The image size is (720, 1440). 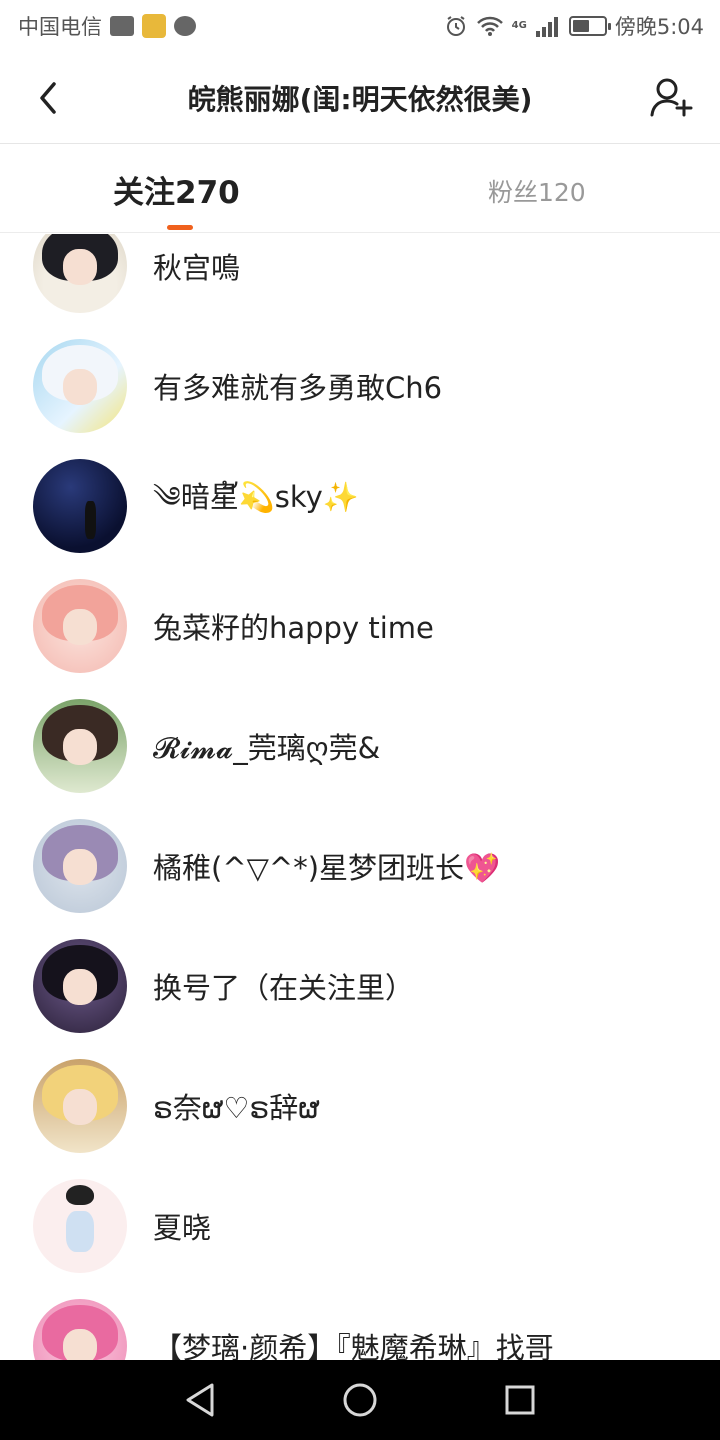 I want to click on nav-recents-button, so click(x=520, y=1400).